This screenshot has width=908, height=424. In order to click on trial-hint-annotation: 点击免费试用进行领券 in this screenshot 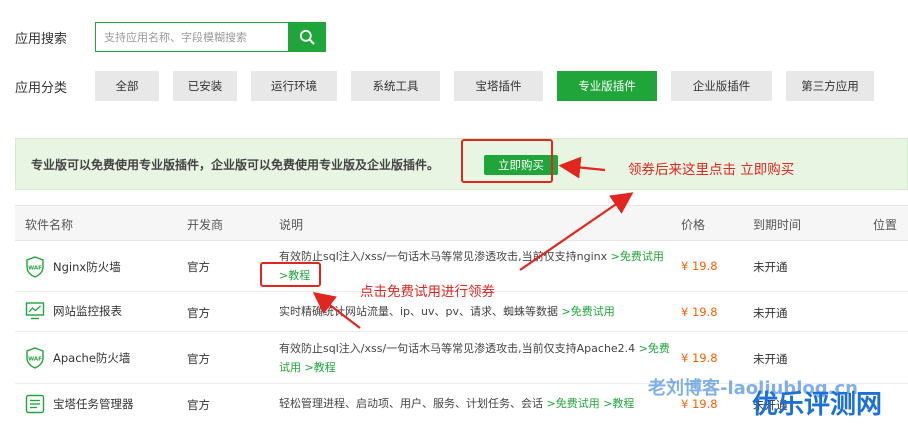, I will do `click(427, 292)`.